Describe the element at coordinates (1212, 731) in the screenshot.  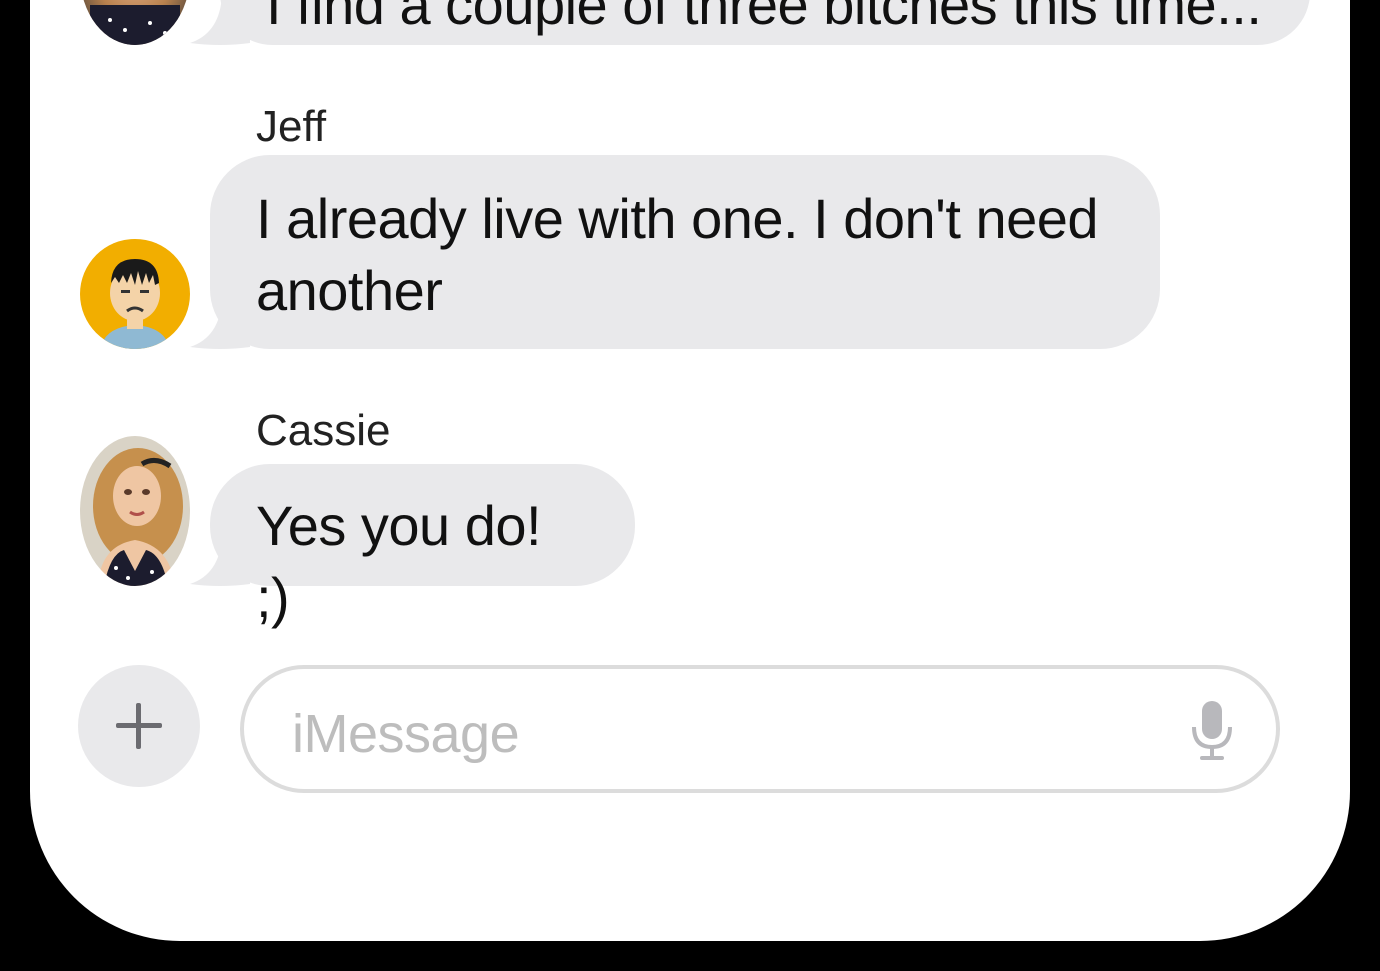
I see `microphone-icon` at that location.